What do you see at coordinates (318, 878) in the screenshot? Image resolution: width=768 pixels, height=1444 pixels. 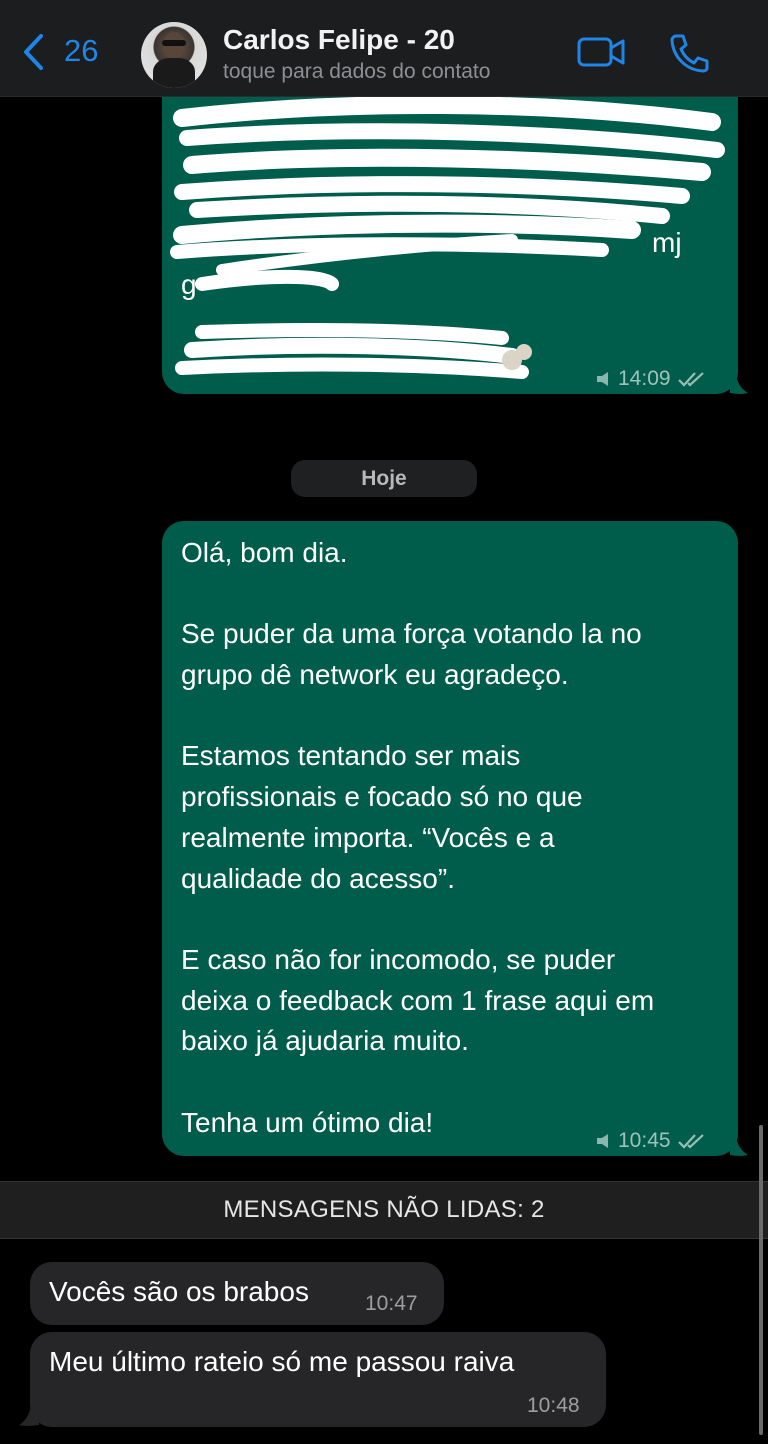 I see `message-line: qualidade do acesso”.` at bounding box center [318, 878].